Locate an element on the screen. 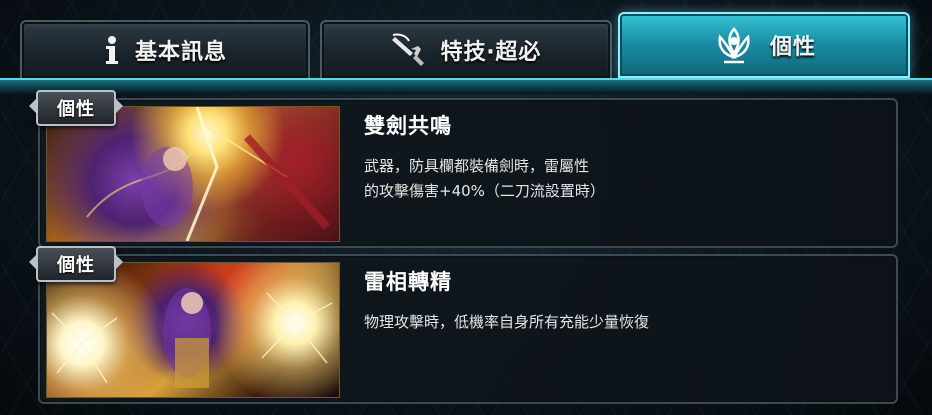  trait-description: 物理攻擊時，低機率自身所有充能少量恢復 is located at coordinates (507, 322).